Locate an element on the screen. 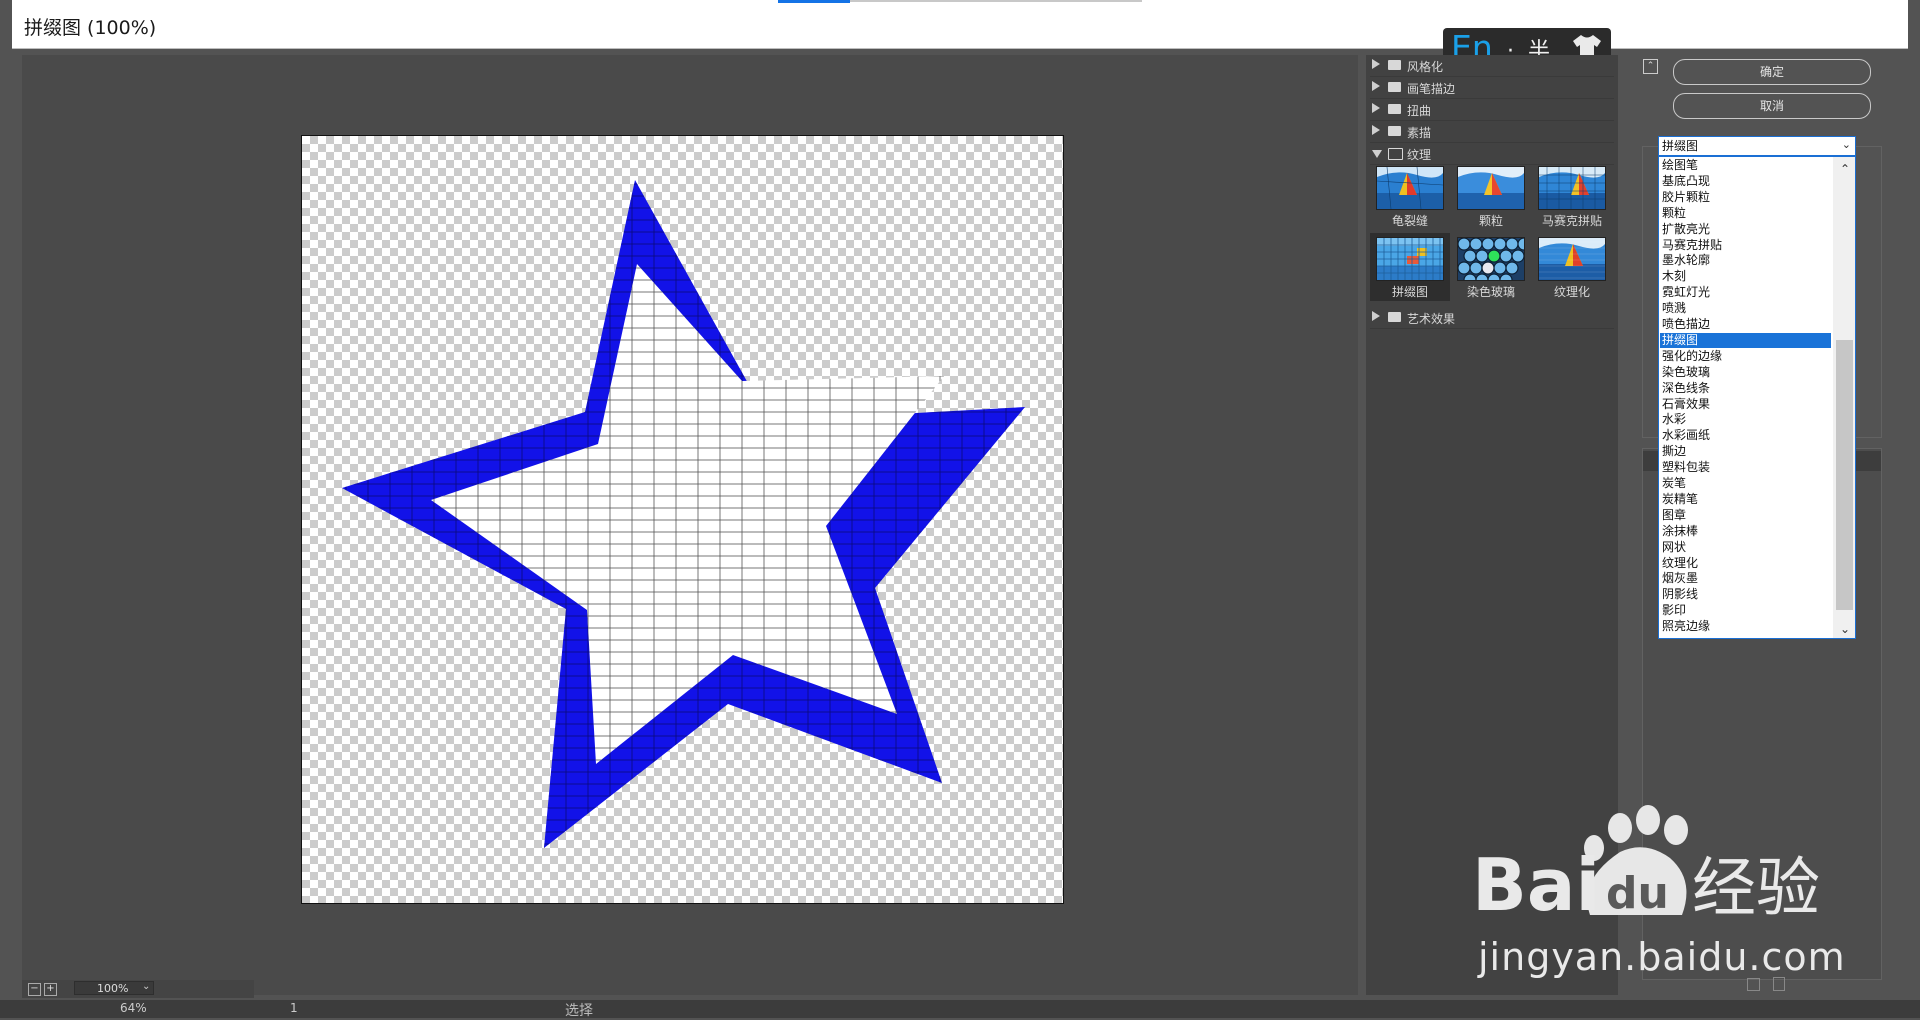 Image resolution: width=1920 pixels, height=1020 pixels. thumbnail-label: 纹理化 is located at coordinates (1571, 292).